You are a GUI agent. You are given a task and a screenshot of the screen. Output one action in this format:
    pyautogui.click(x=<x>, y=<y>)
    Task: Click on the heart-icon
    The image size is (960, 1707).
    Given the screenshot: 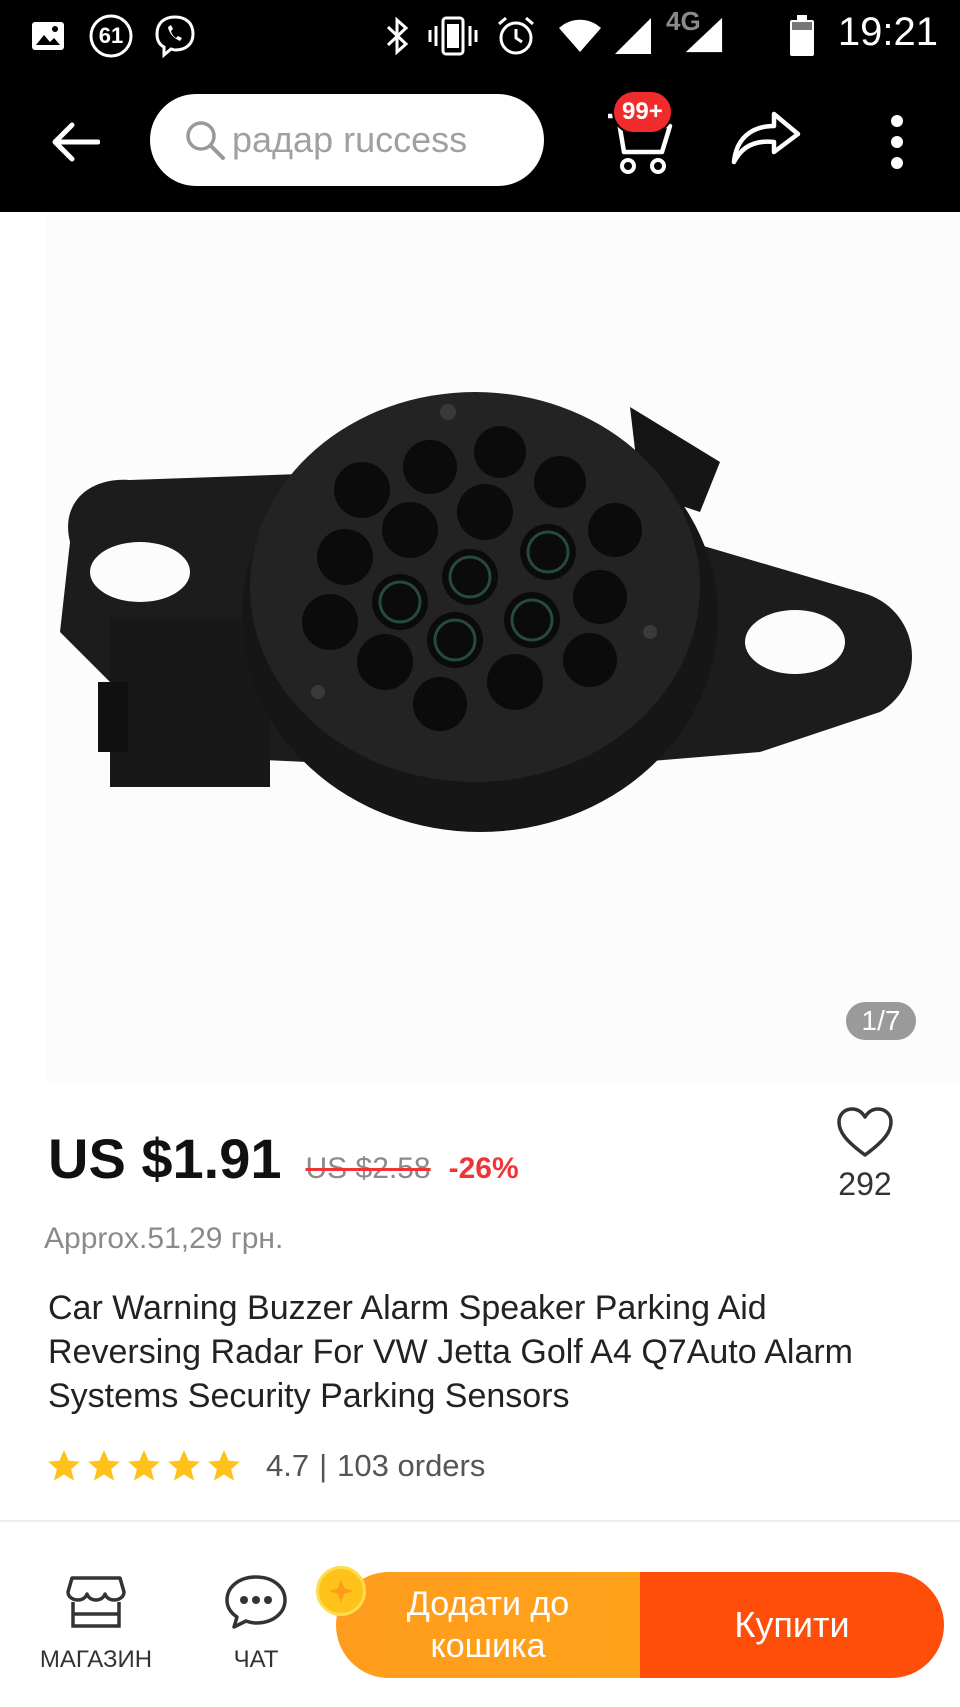 What is the action you would take?
    pyautogui.click(x=865, y=1132)
    